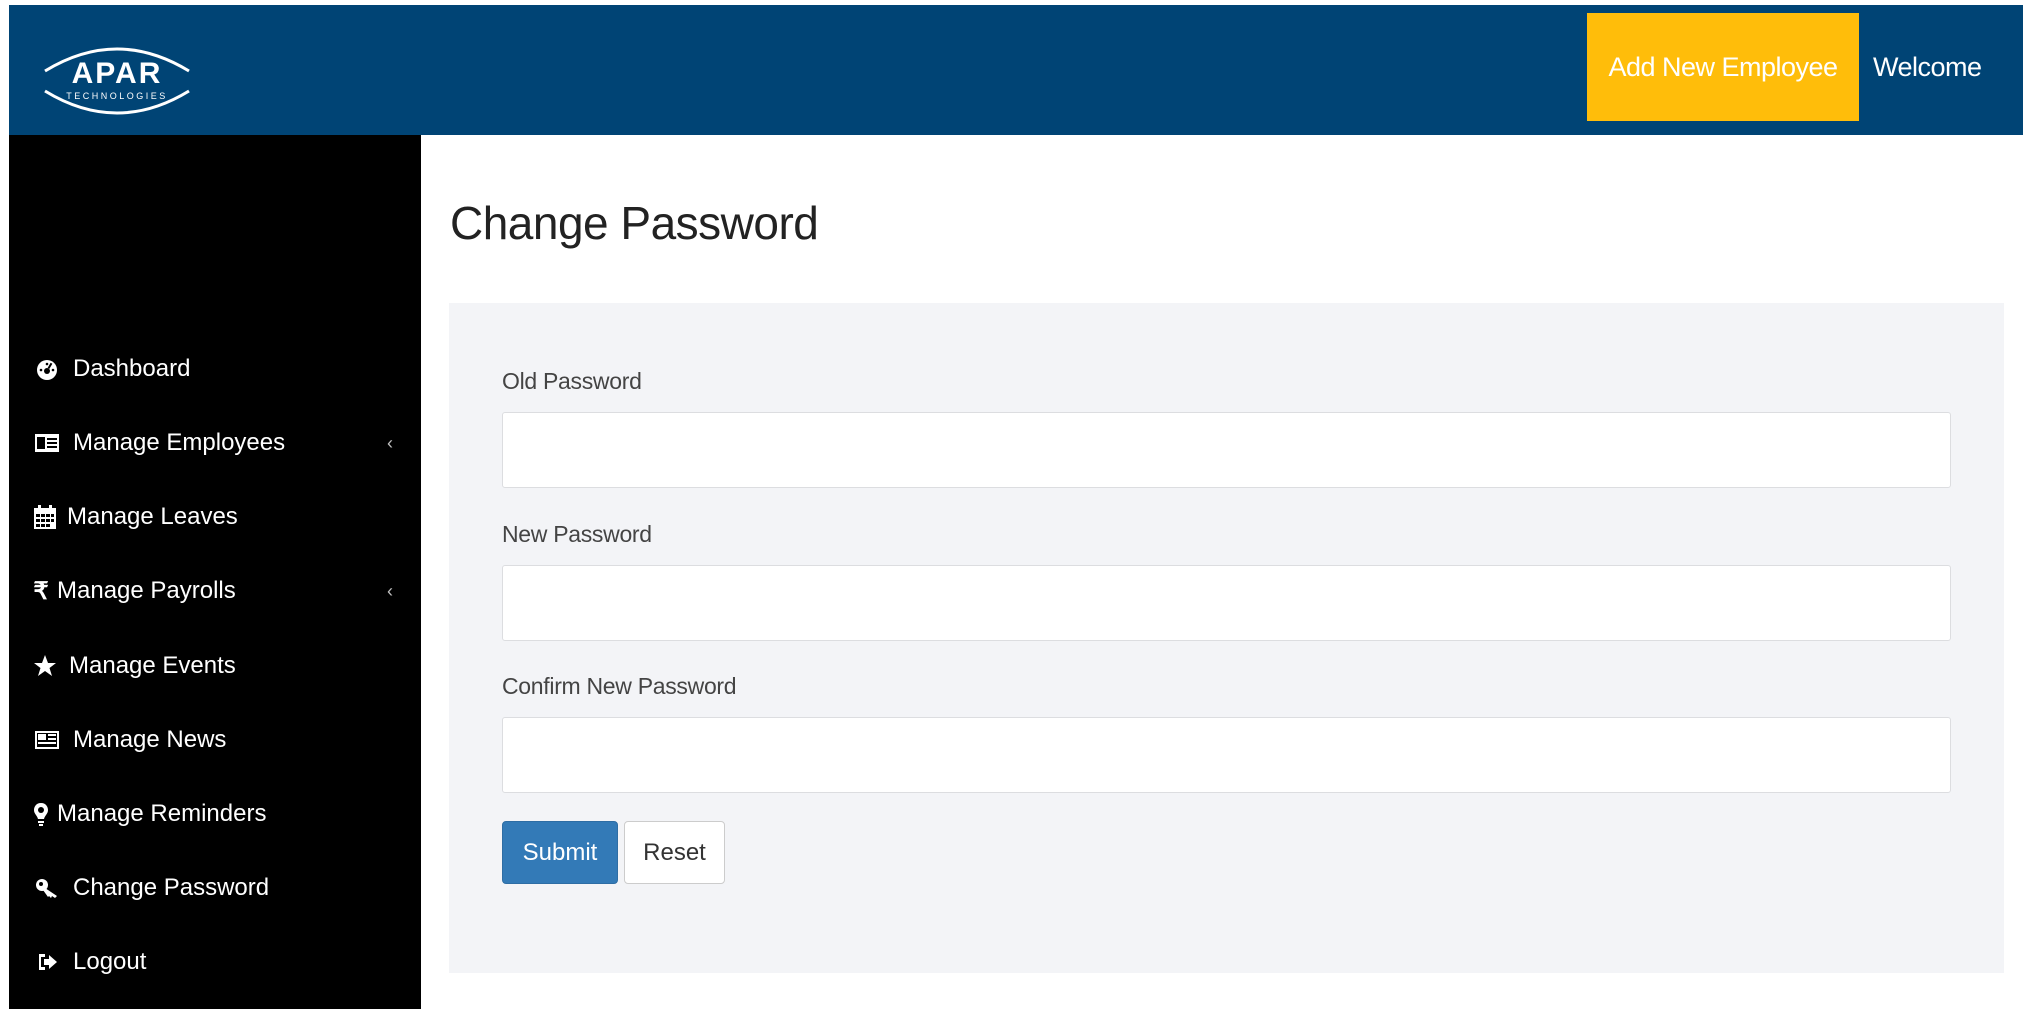 The width and height of the screenshot is (2023, 1009). What do you see at coordinates (619, 686) in the screenshot?
I see `confirm-password-label: Confirm New Password` at bounding box center [619, 686].